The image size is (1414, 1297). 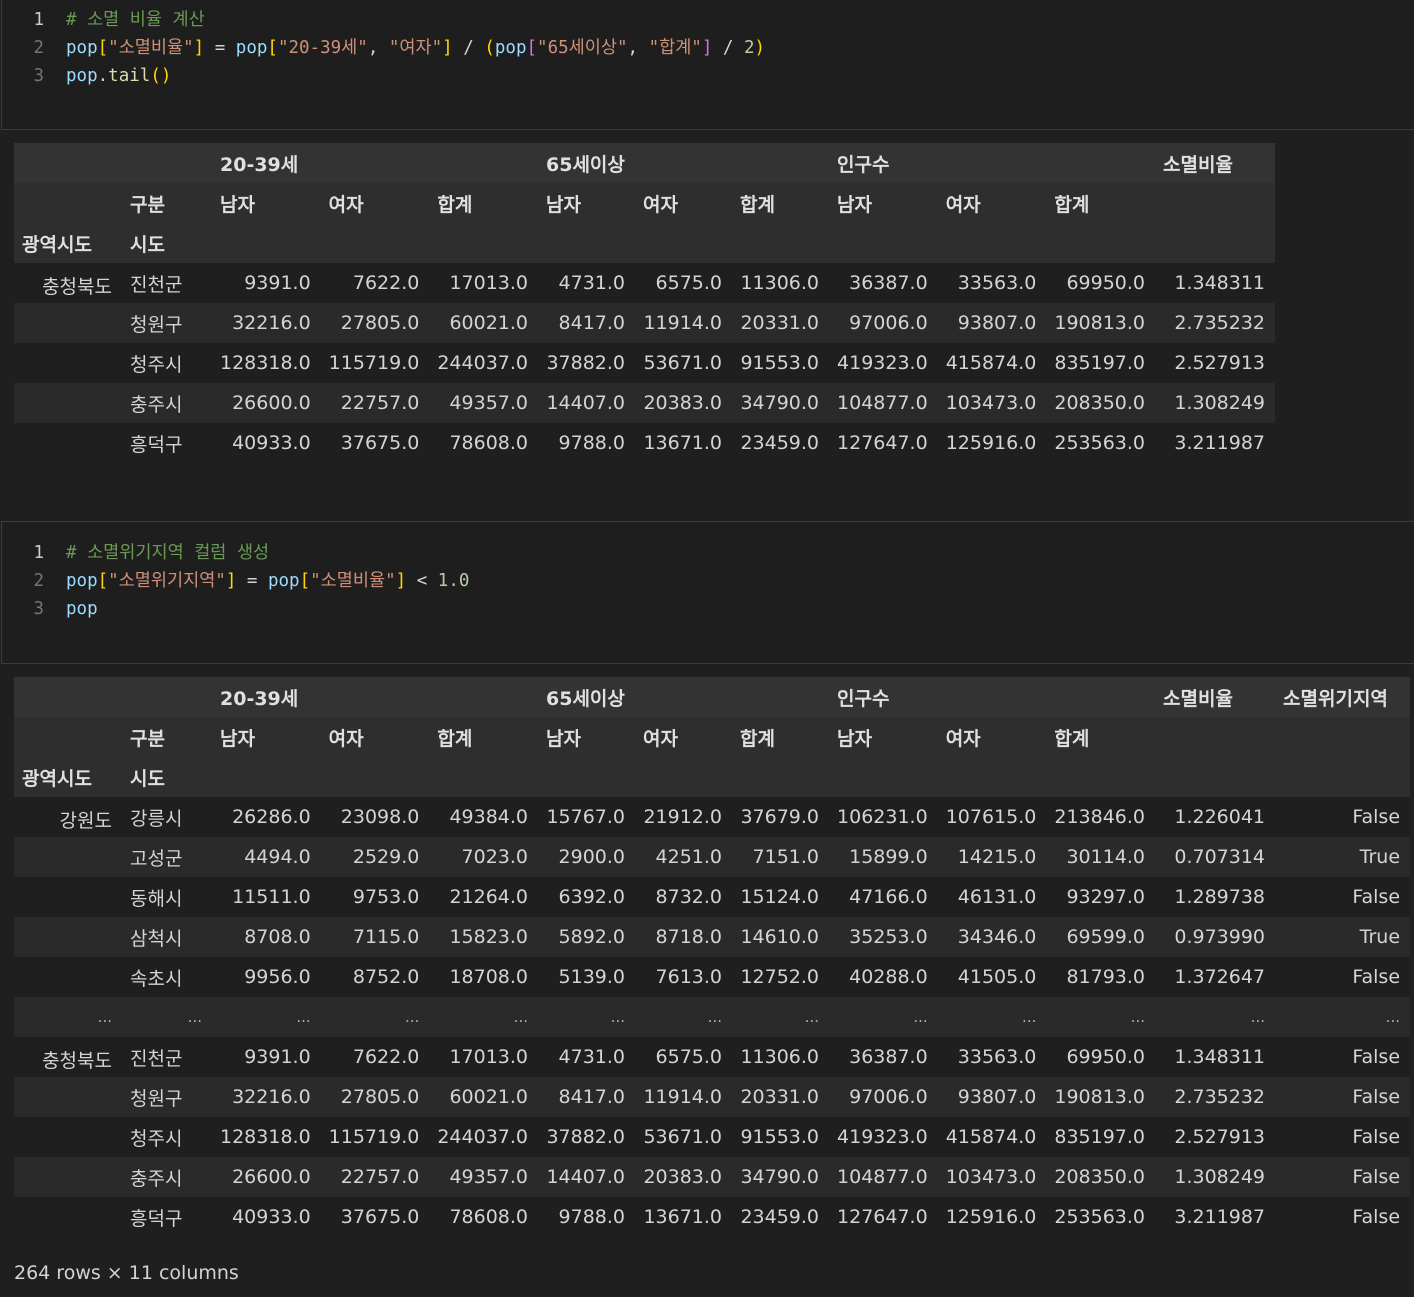 I want to click on code-line: 1 # 소멸위기지역 컬럼 생성, so click(x=135, y=553).